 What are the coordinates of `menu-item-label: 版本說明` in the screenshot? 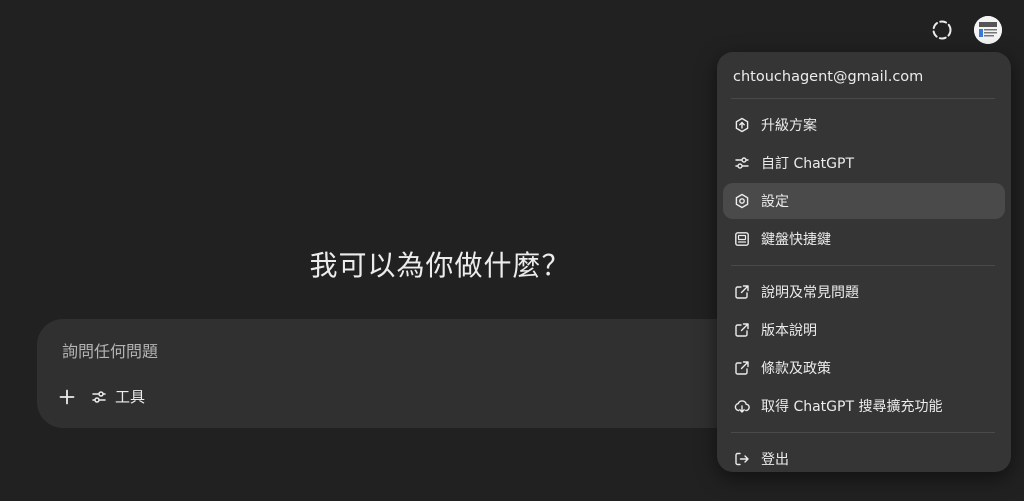 It's located at (789, 331).